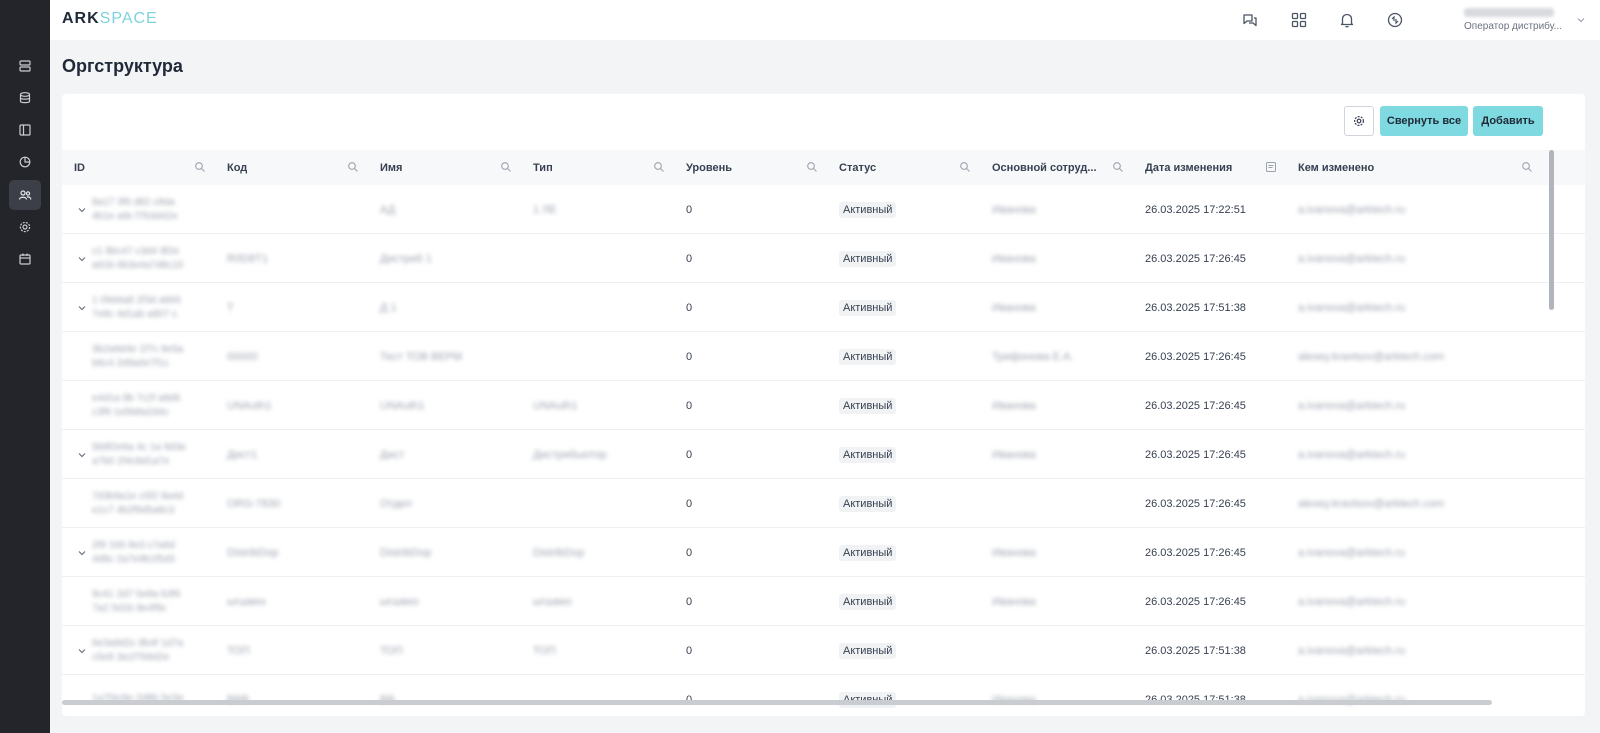 The image size is (1600, 733). I want to click on sidebar-item-calendar, so click(25, 259).